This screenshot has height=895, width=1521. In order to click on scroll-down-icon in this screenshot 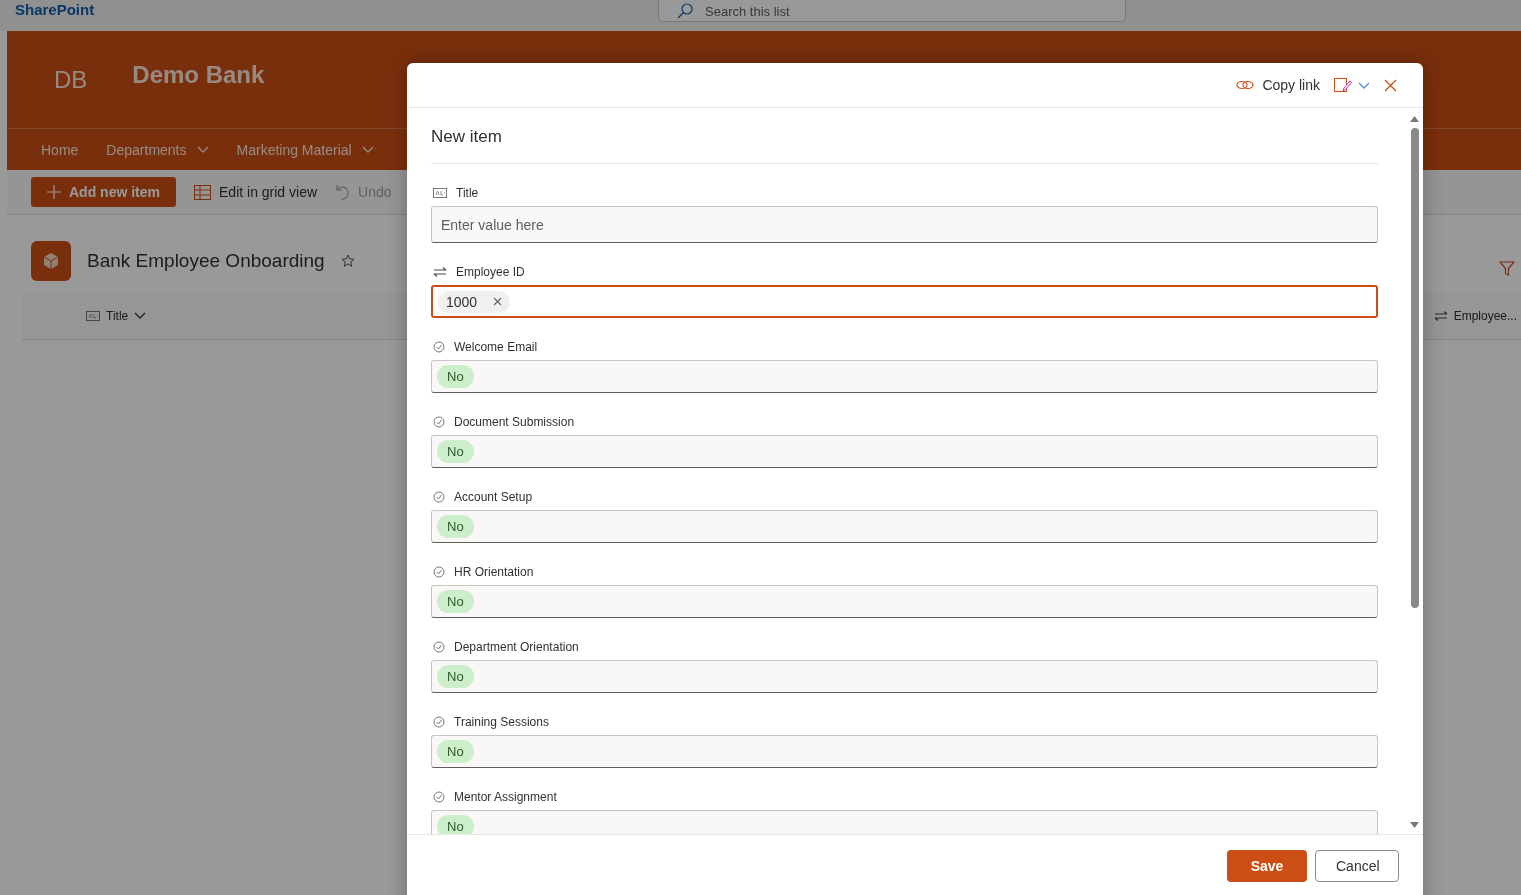, I will do `click(1414, 825)`.